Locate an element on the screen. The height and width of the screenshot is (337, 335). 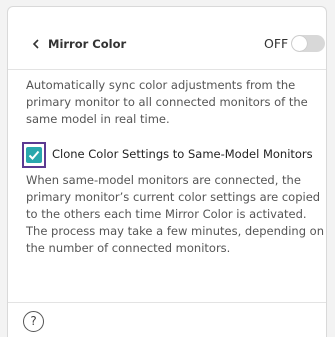
checkmark-icon is located at coordinates (34, 155).